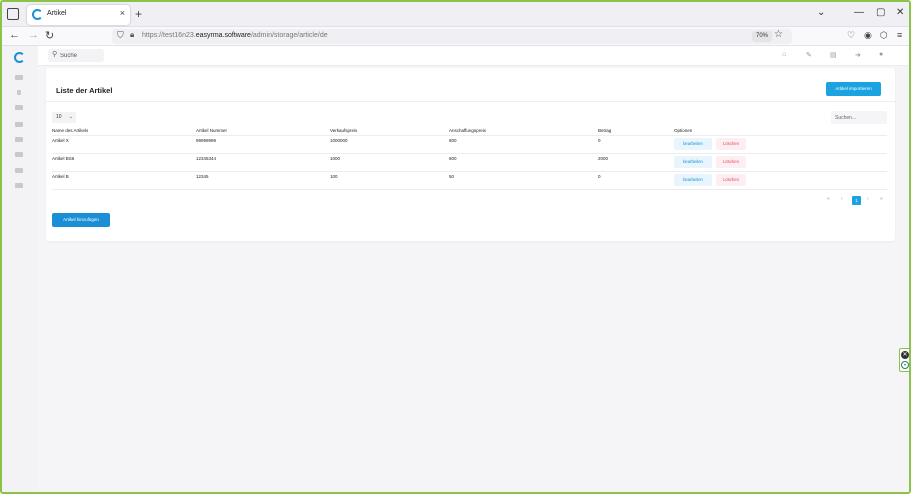 The image size is (911, 494). I want to click on tools-icon: ✎, so click(809, 55).